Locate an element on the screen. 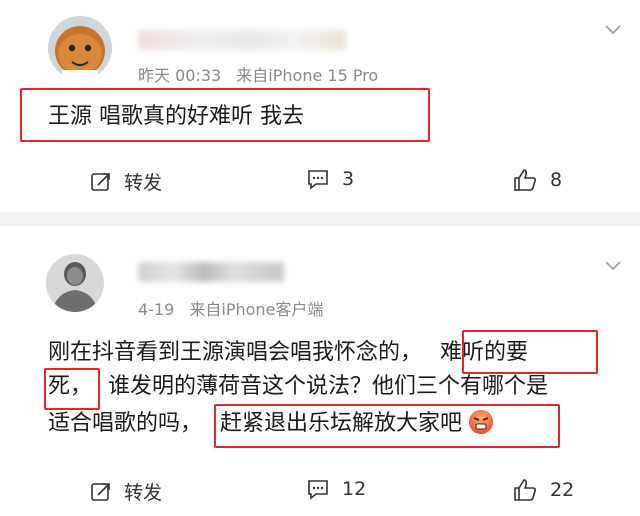 The height and width of the screenshot is (516, 640). like-button: 8 is located at coordinates (537, 180).